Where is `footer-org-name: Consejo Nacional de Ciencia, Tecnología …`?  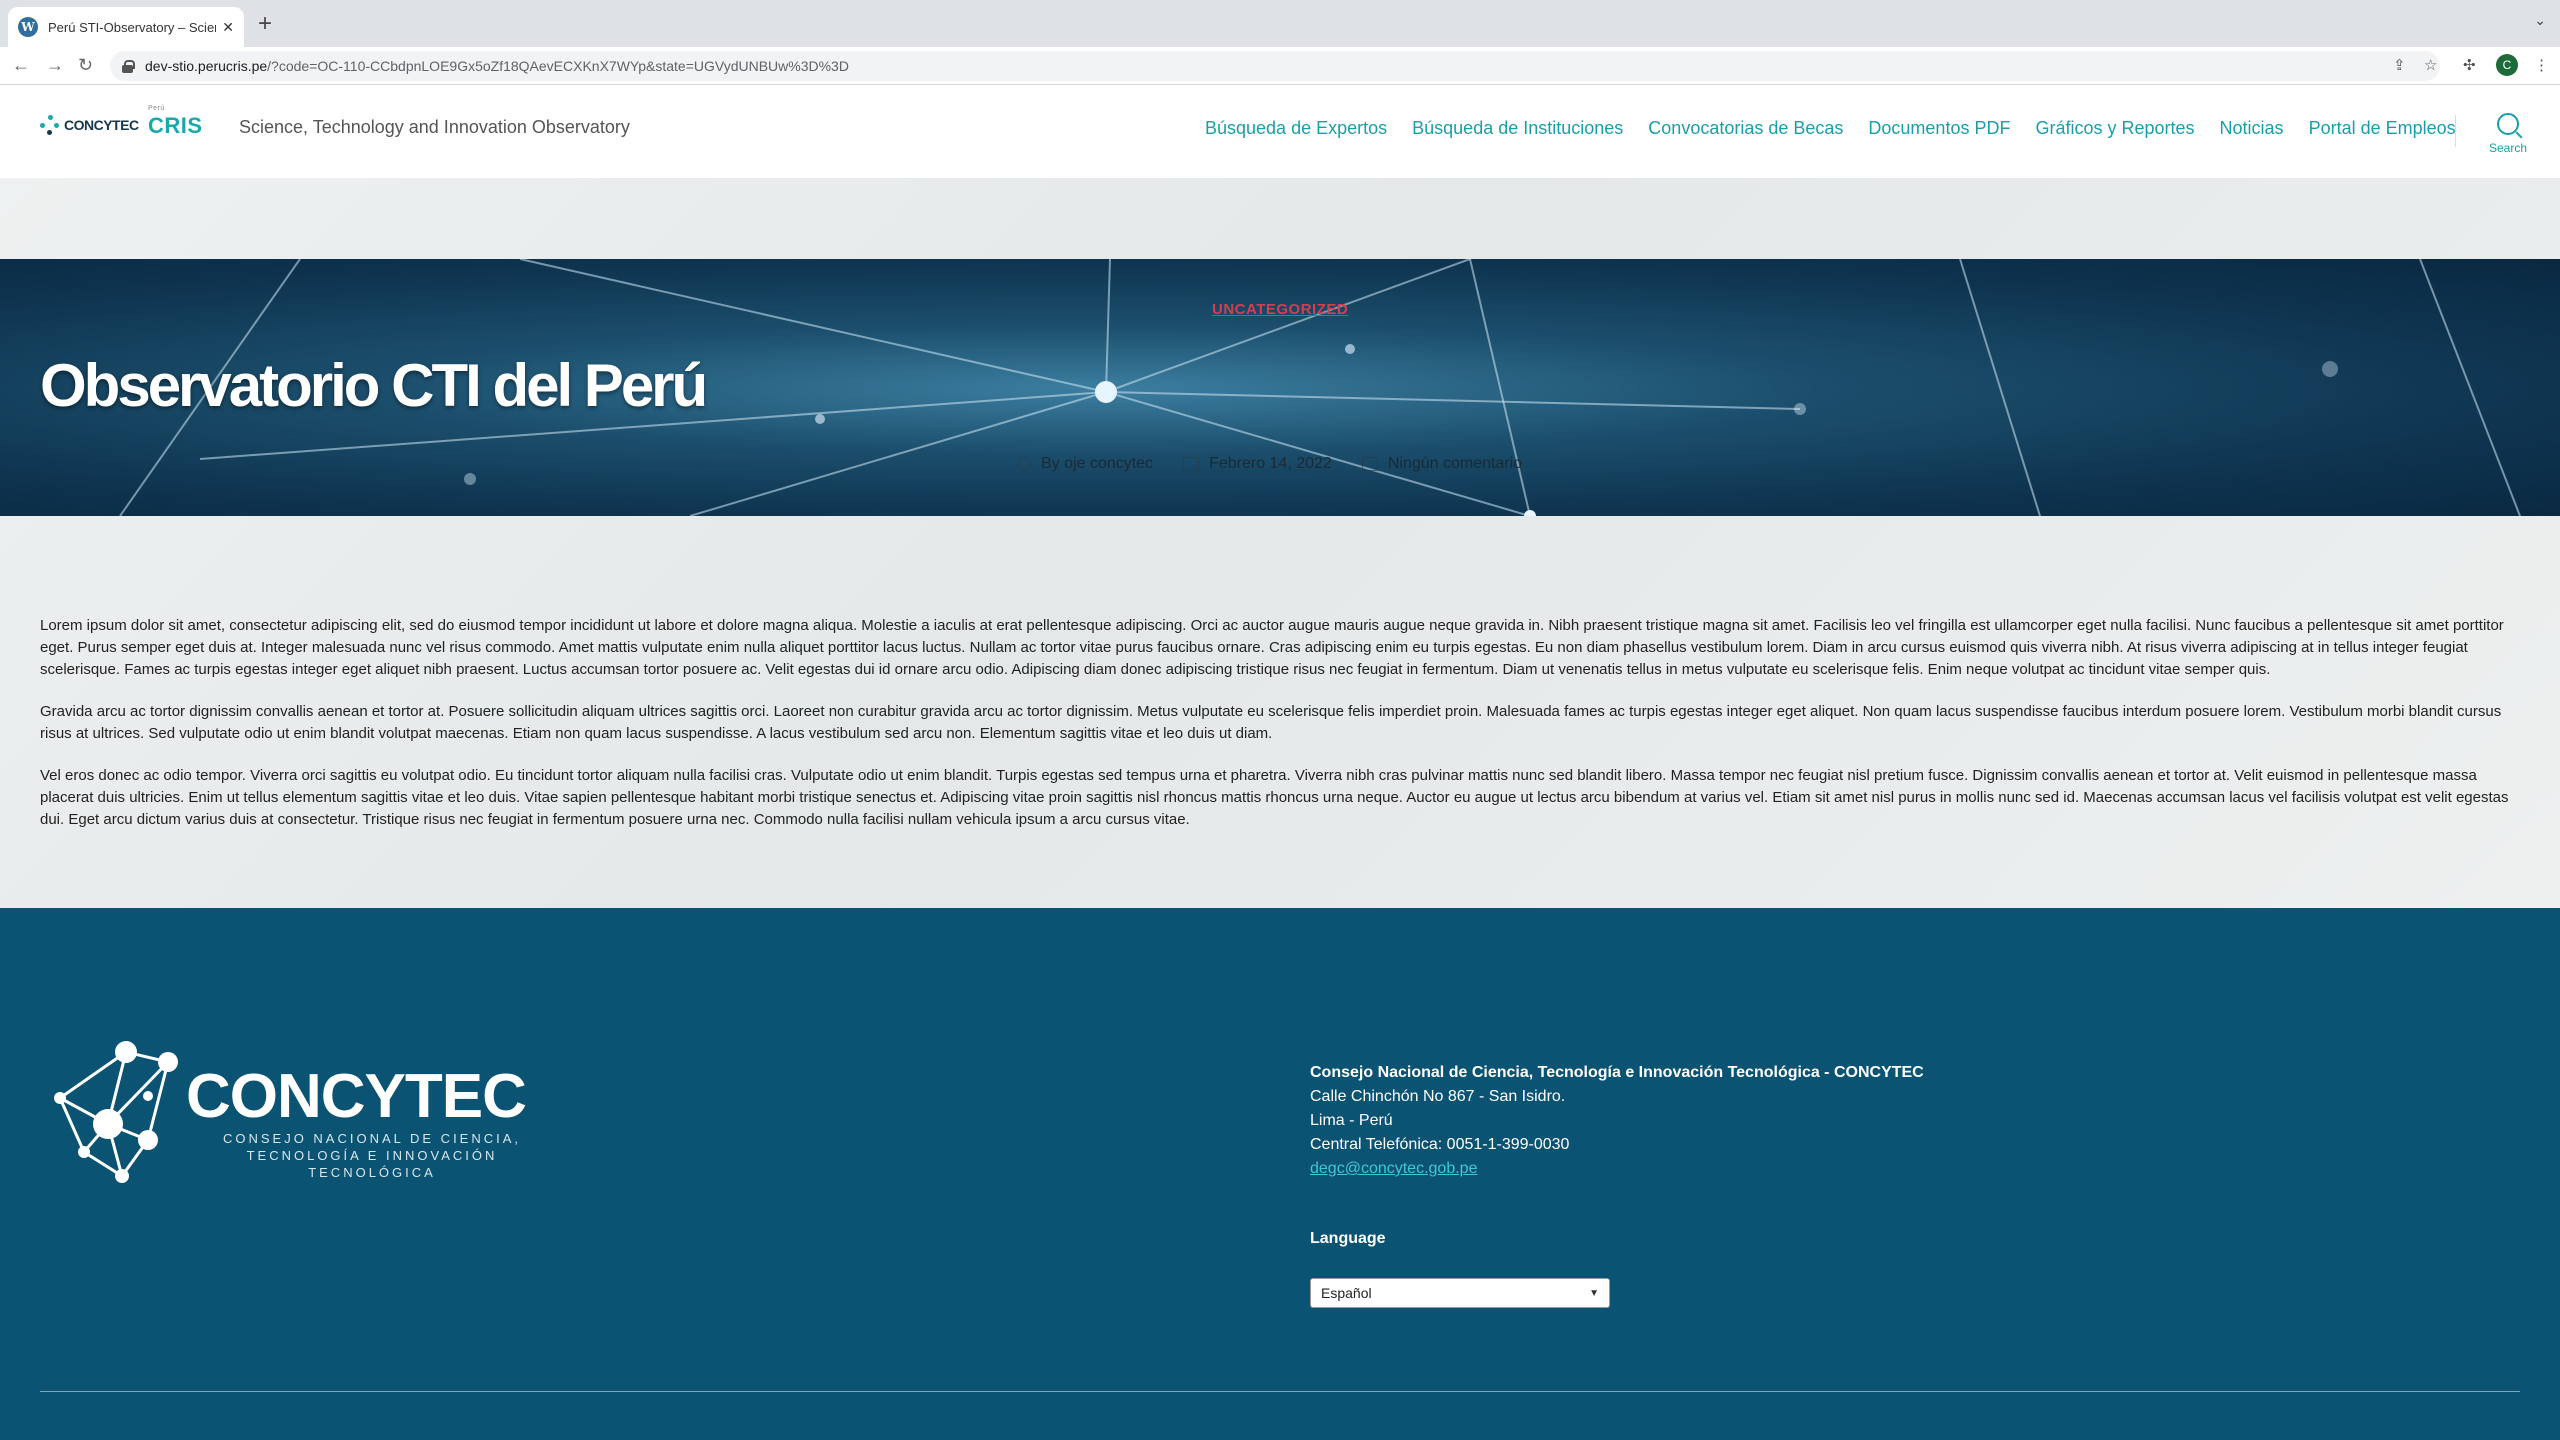 footer-org-name: Consejo Nacional de Ciencia, Tecnología … is located at coordinates (1617, 1072).